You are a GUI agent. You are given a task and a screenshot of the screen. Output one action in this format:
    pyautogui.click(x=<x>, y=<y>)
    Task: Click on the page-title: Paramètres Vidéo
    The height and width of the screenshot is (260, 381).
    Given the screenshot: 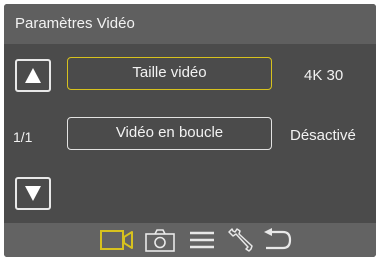 What is the action you would take?
    pyautogui.click(x=75, y=23)
    